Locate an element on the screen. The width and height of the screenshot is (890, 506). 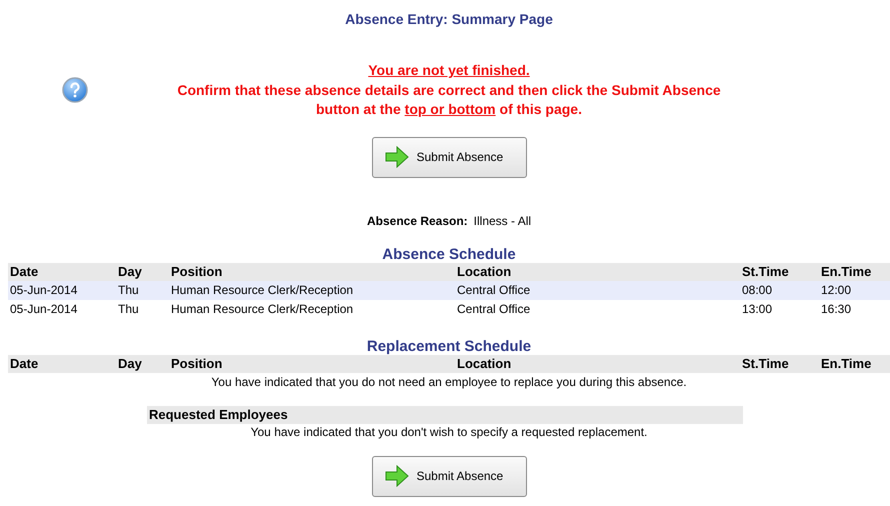
warning-message: button at the top or bottom of this page. is located at coordinates (449, 109).